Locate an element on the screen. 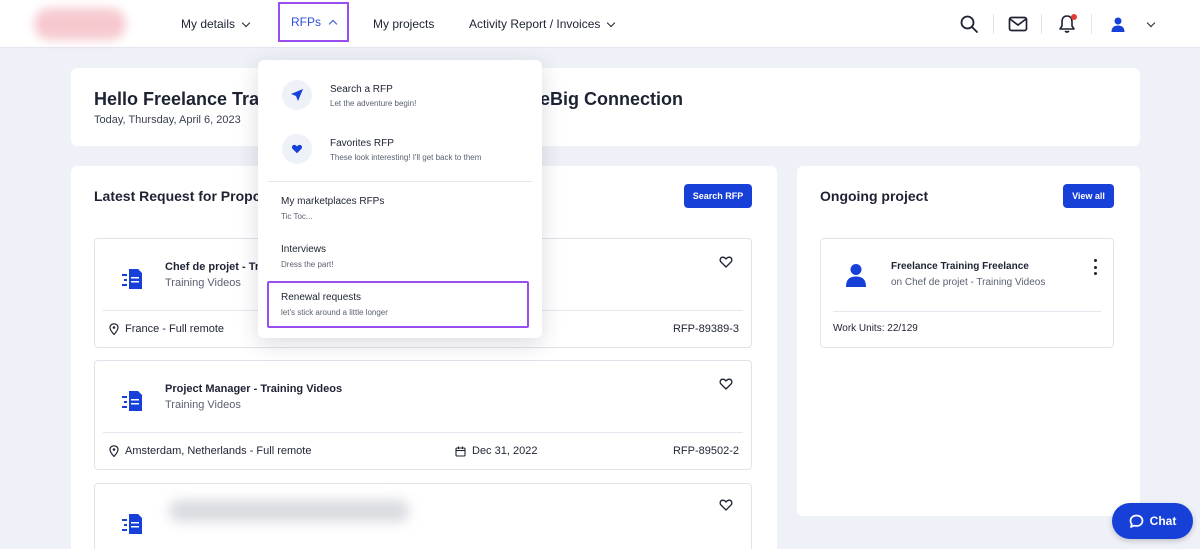 This screenshot has height=549, width=1200. work-units: Work Units: 22/129 is located at coordinates (875, 328).